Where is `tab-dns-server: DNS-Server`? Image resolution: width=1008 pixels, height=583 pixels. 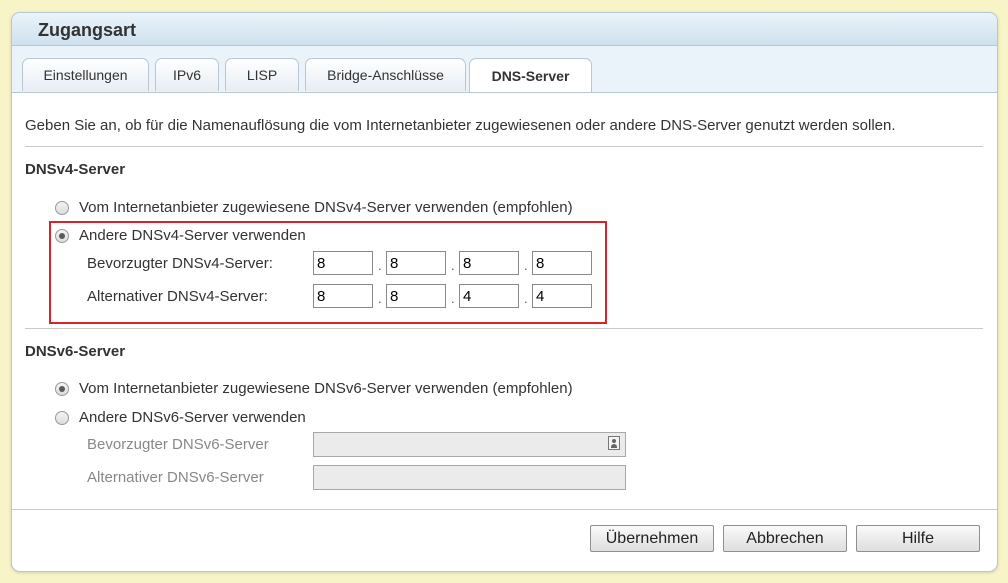 tab-dns-server: DNS-Server is located at coordinates (530, 75).